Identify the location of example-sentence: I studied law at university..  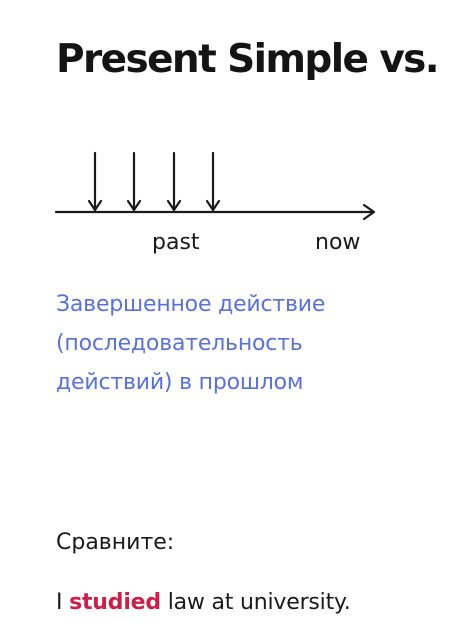
(203, 603).